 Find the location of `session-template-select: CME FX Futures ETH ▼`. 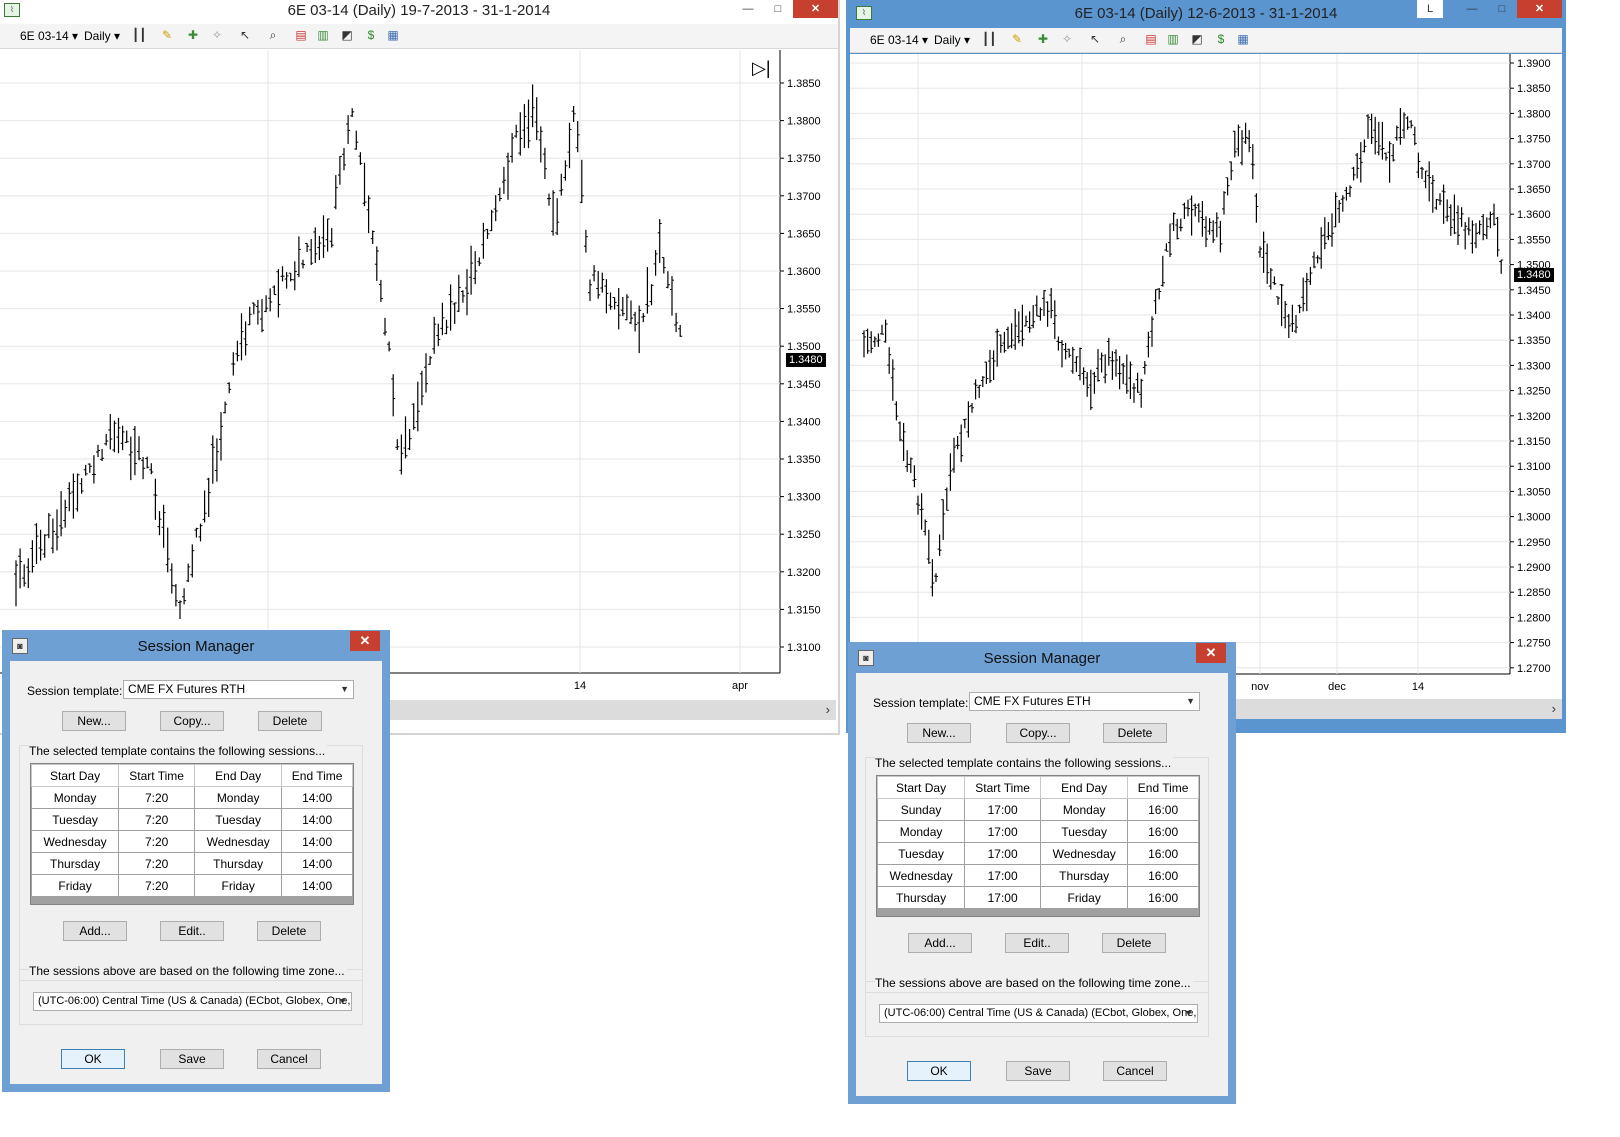

session-template-select: CME FX Futures ETH ▼ is located at coordinates (1084, 701).